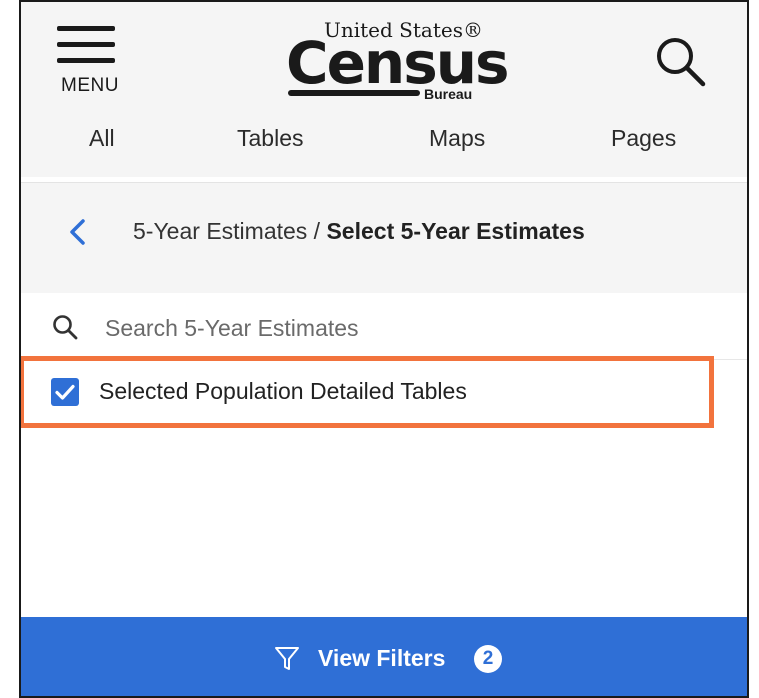  Describe the element at coordinates (102, 138) in the screenshot. I see `tab-all: All` at that location.